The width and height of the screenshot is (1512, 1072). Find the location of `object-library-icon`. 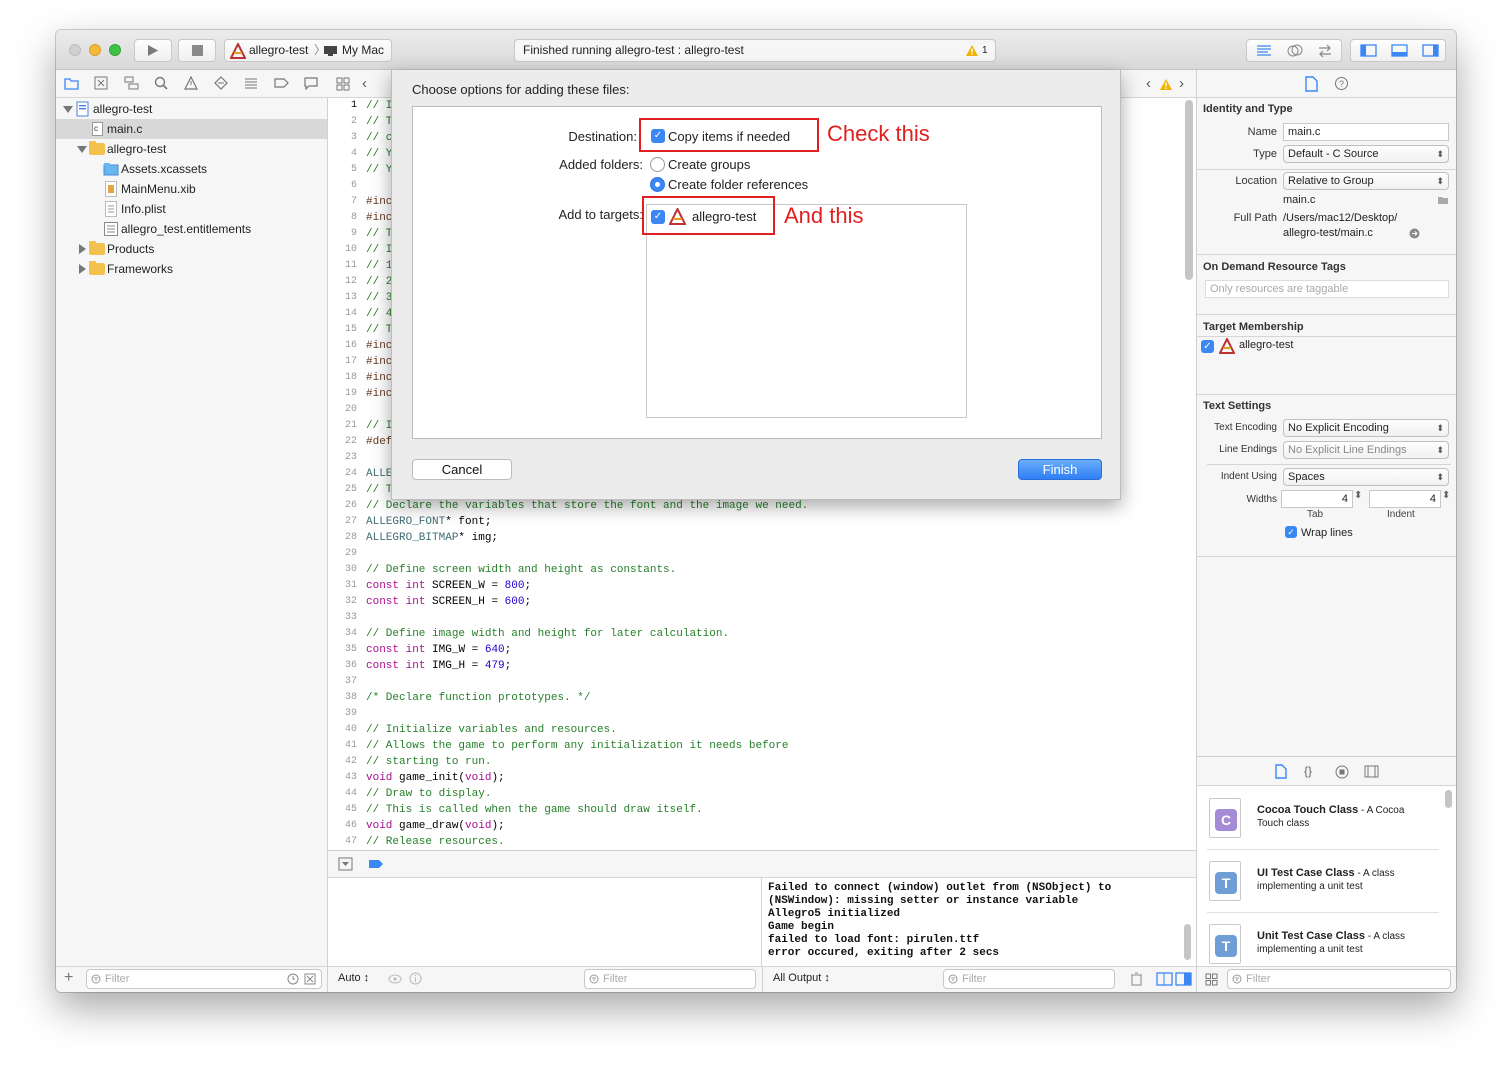

object-library-icon is located at coordinates (1342, 772).